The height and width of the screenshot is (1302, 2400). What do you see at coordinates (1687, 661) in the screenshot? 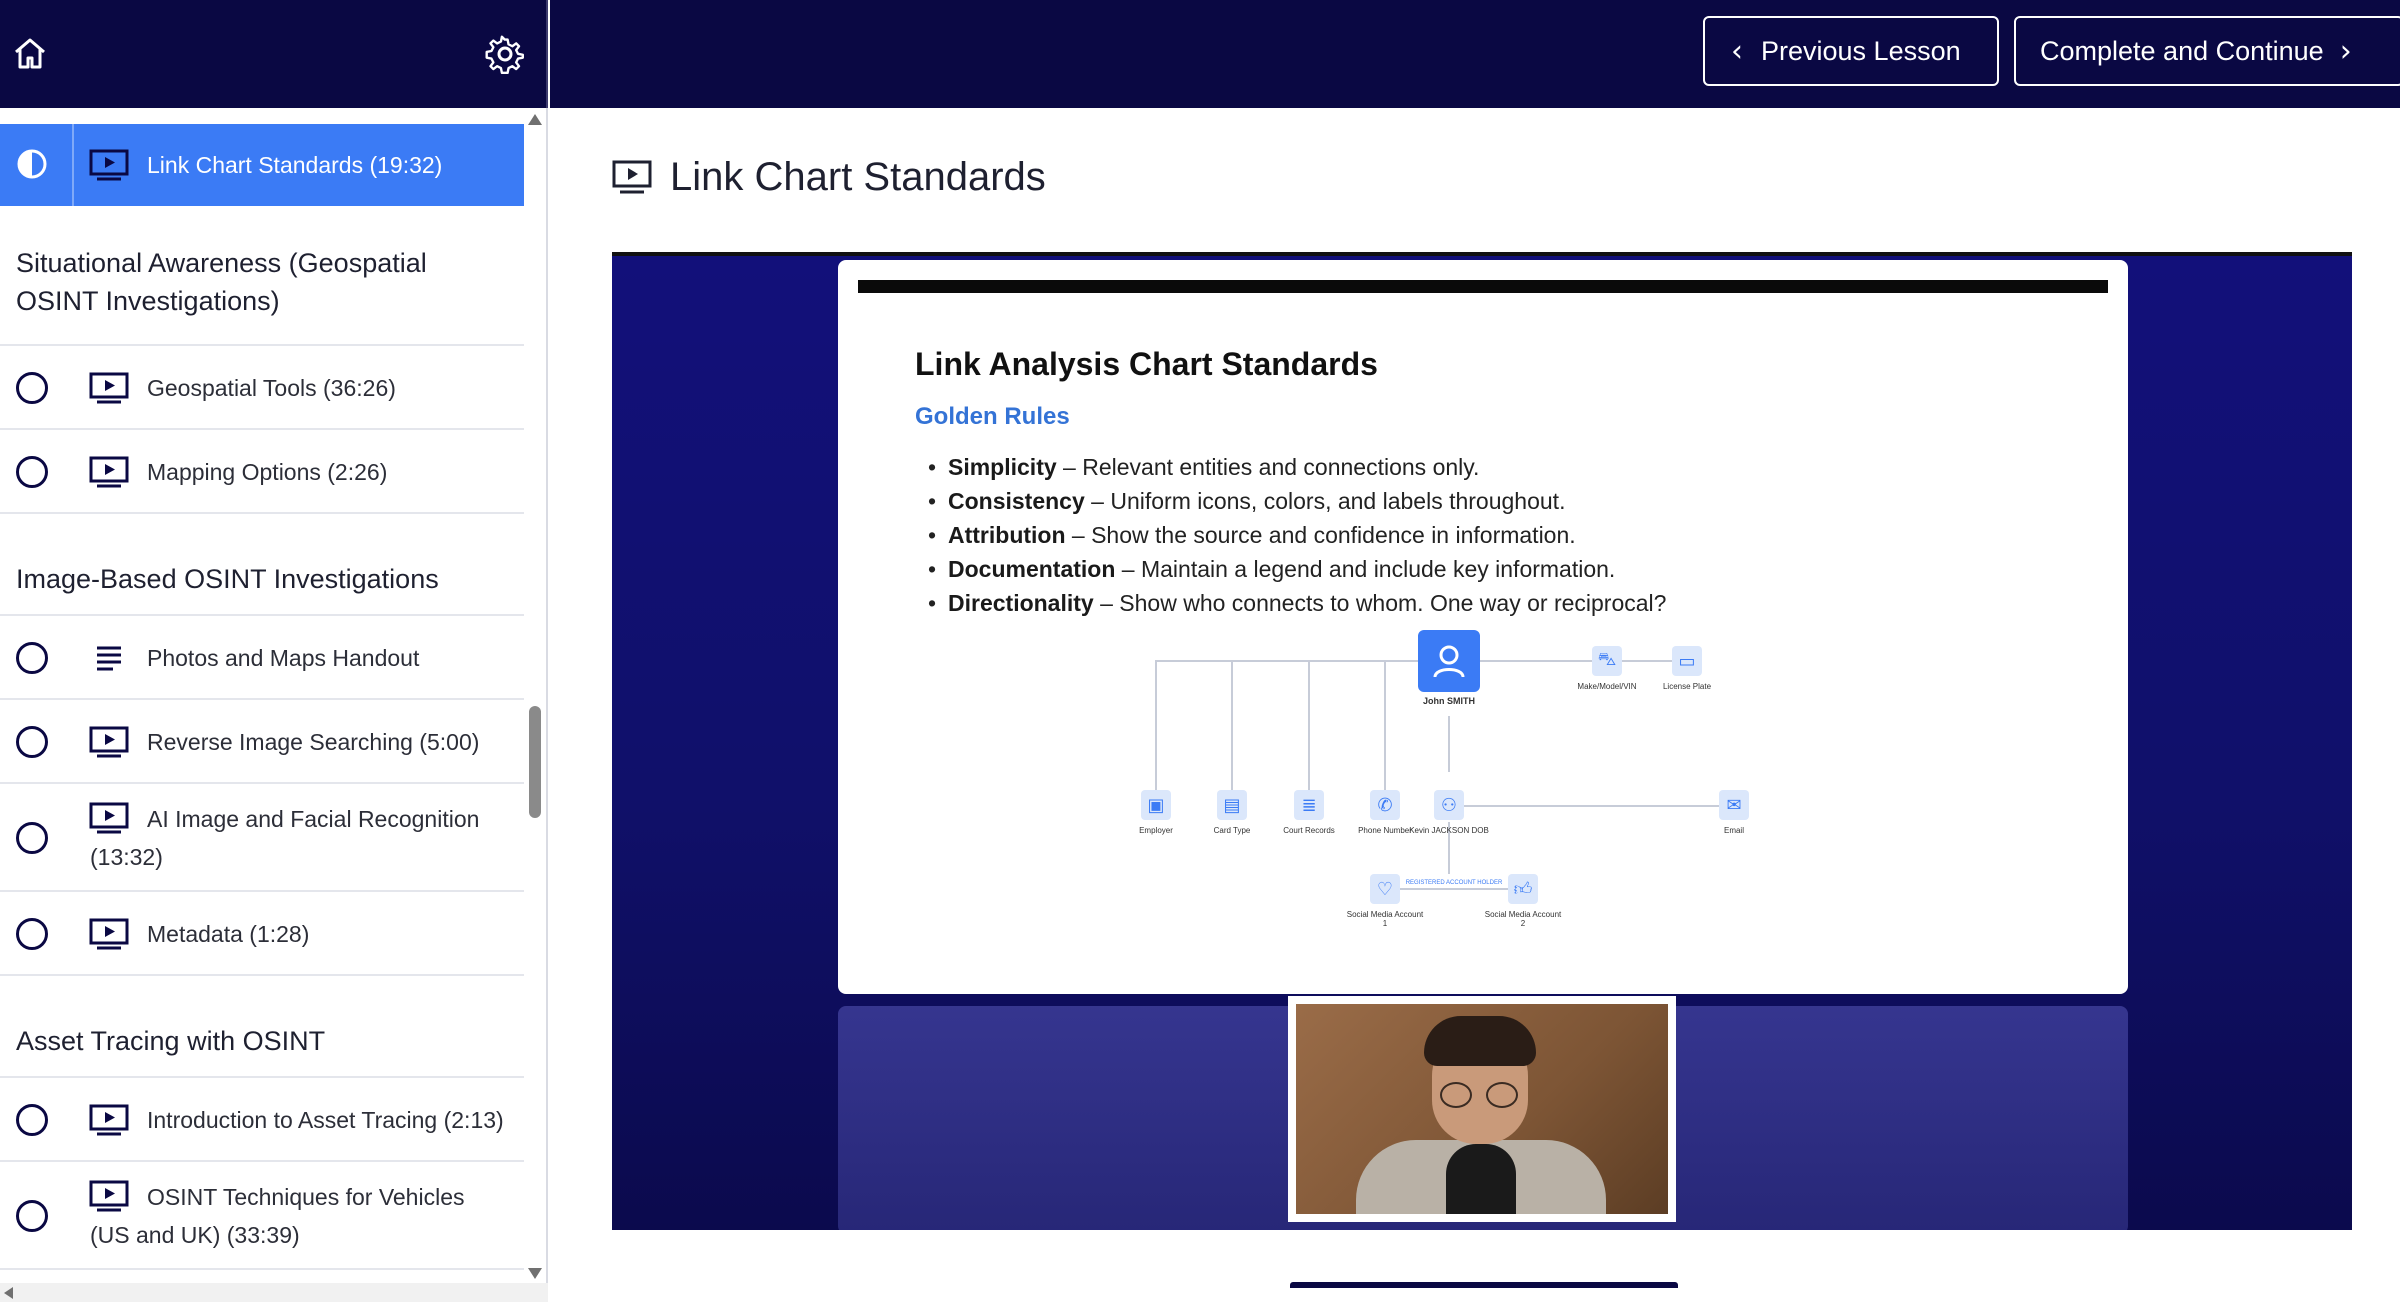
I see `license-plate-icon: ▭` at bounding box center [1687, 661].